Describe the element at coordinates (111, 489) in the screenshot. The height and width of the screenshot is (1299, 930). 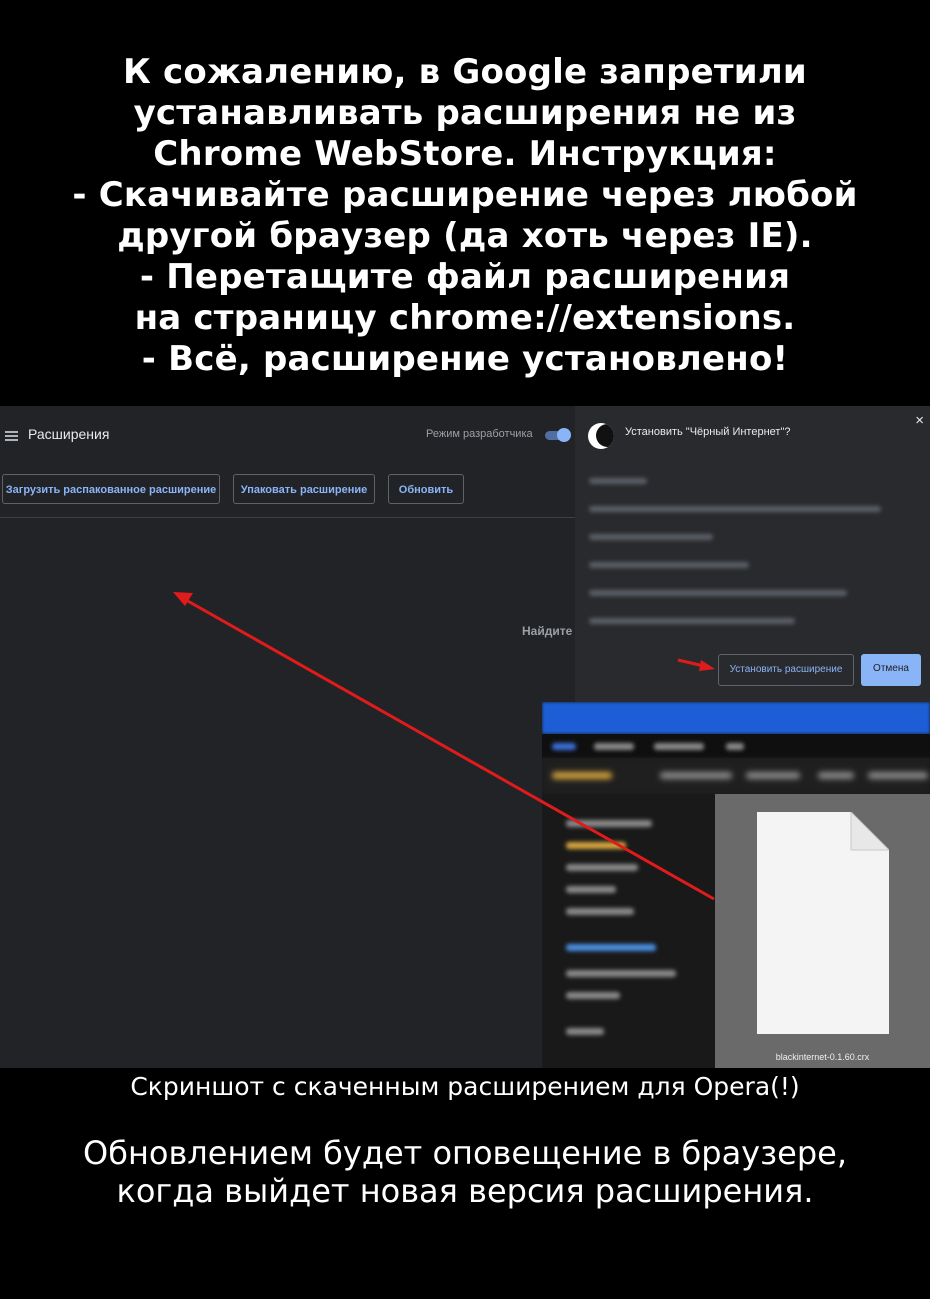
I see `load-unpacked-button: Загрузить распакованное расширение` at that location.